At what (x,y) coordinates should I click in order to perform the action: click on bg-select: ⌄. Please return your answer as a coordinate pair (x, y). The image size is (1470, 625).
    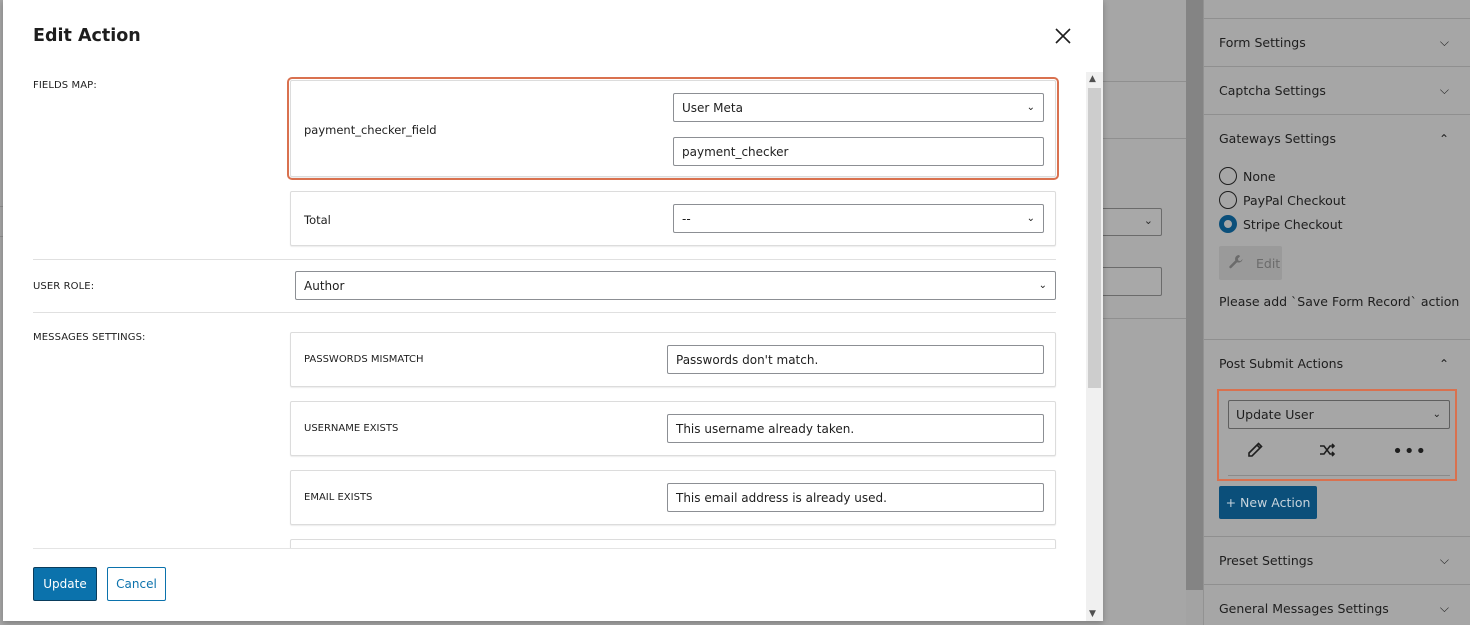
    Looking at the image, I should click on (1131, 222).